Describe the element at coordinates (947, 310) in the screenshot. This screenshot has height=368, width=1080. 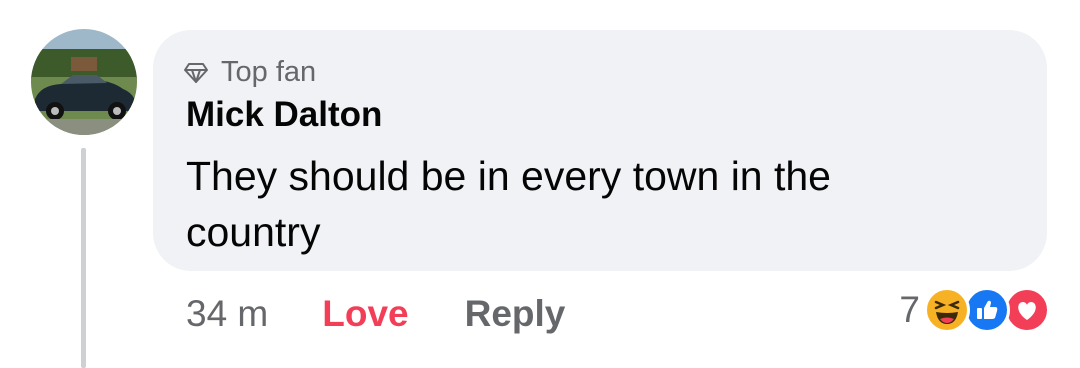
I see `haha-icon` at that location.